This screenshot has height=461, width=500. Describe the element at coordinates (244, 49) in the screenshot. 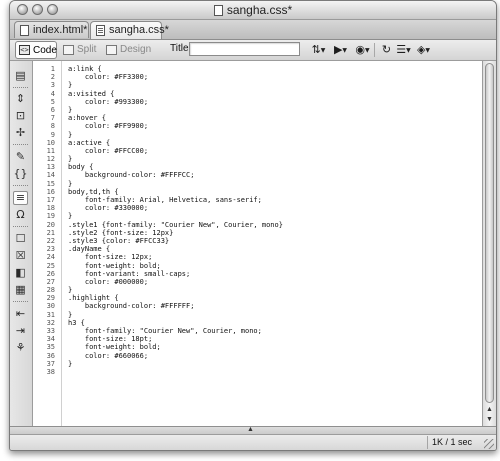

I see `document-title-input` at that location.